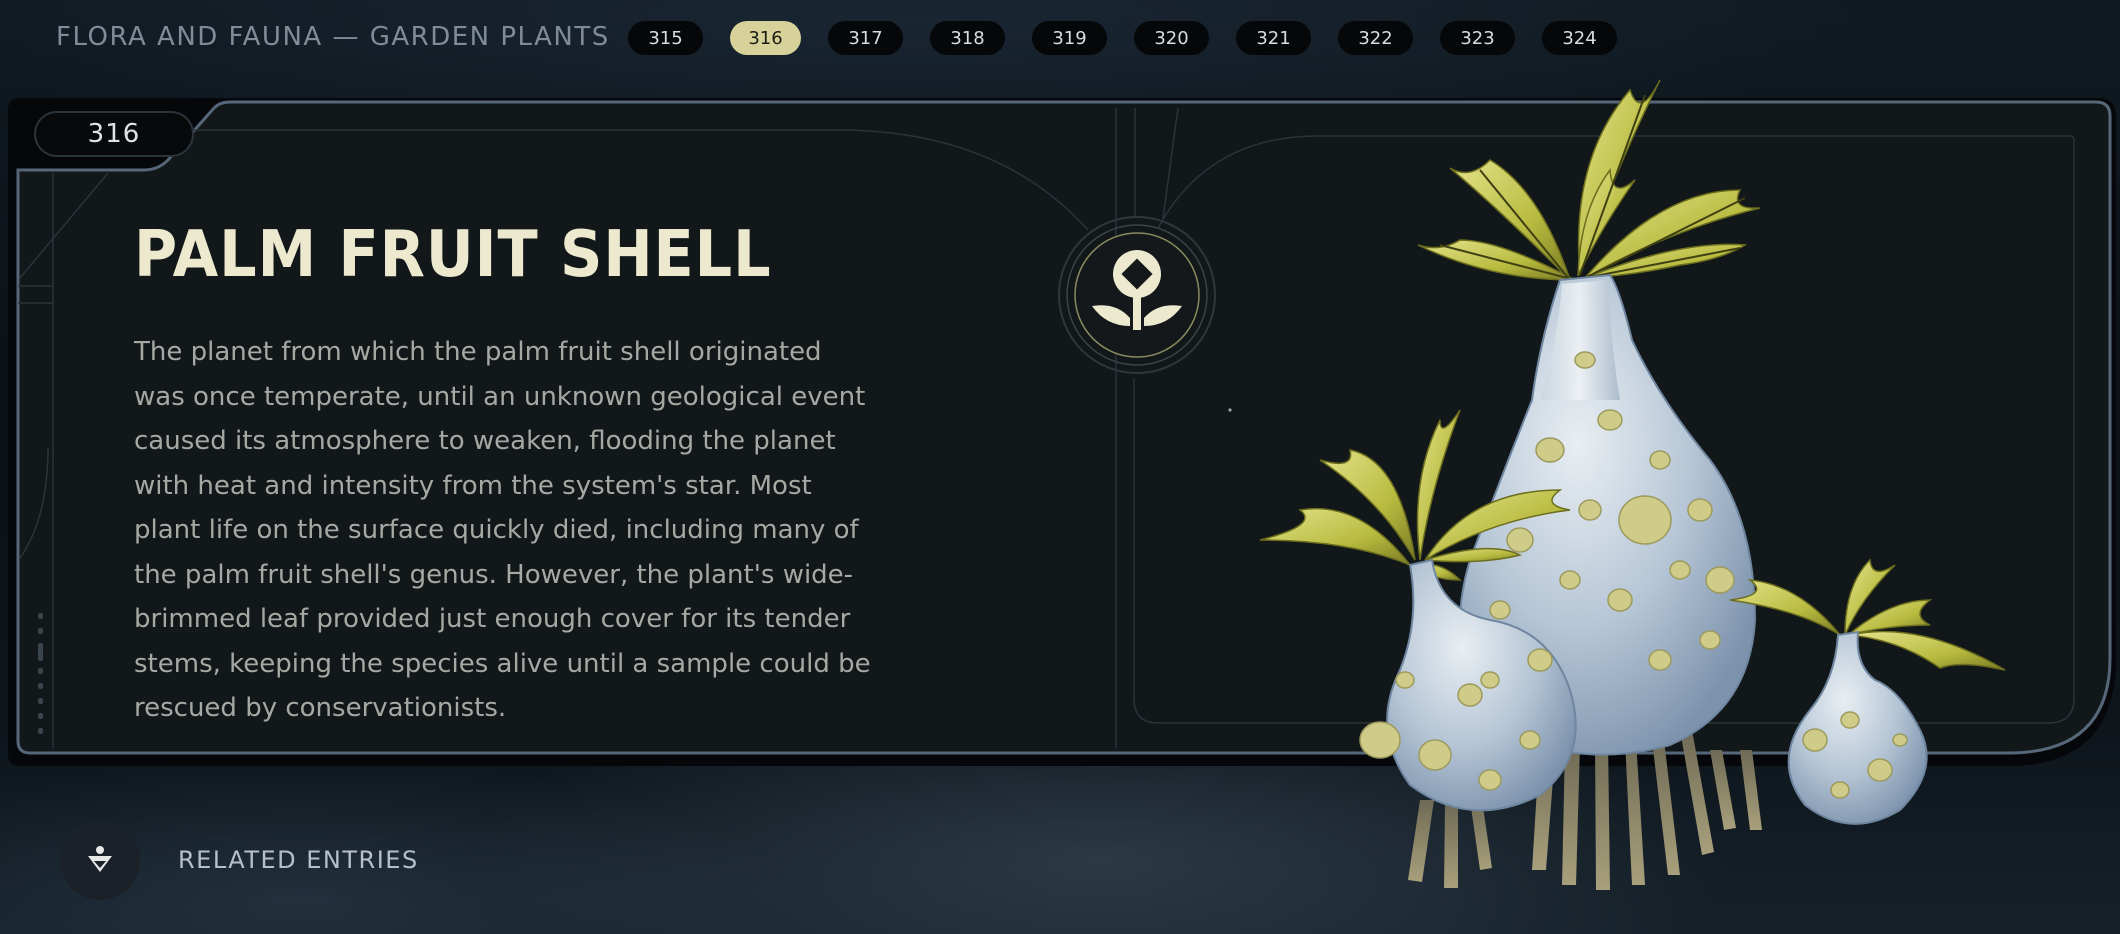 This screenshot has height=934, width=2120. What do you see at coordinates (665, 38) in the screenshot?
I see `page-button-315: 315` at bounding box center [665, 38].